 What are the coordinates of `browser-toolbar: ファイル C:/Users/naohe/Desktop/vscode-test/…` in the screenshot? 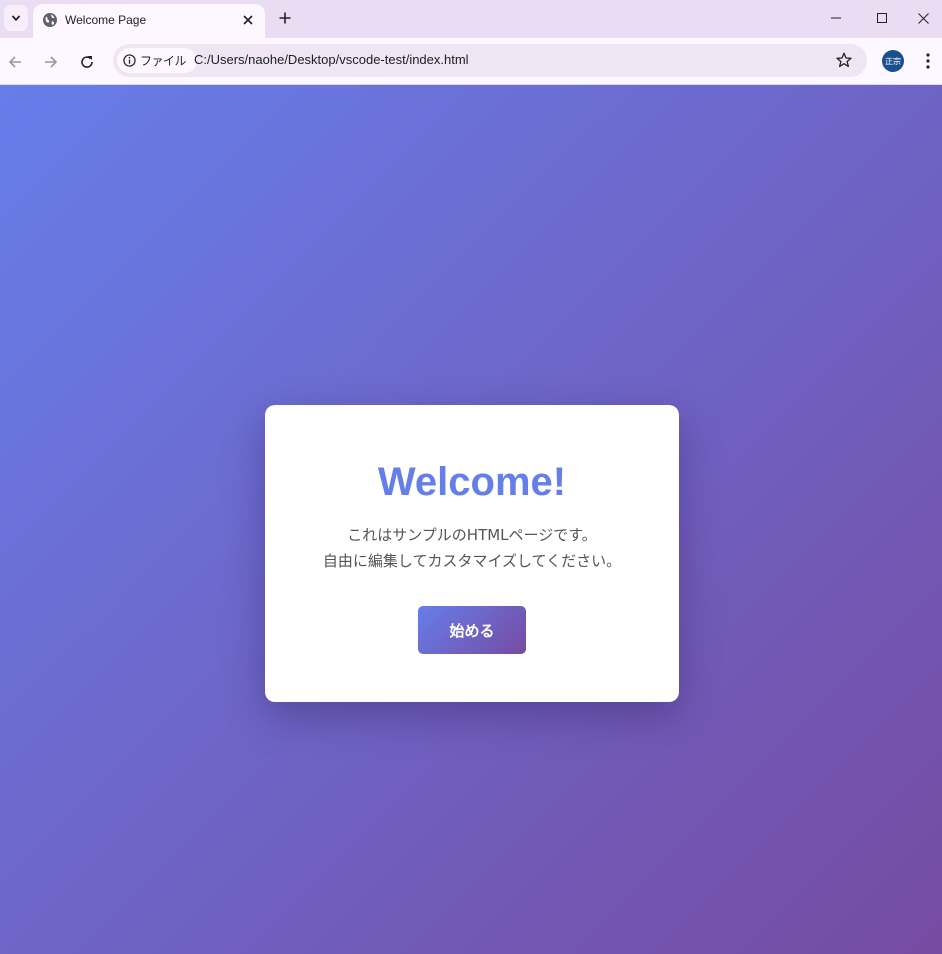 It's located at (471, 61).